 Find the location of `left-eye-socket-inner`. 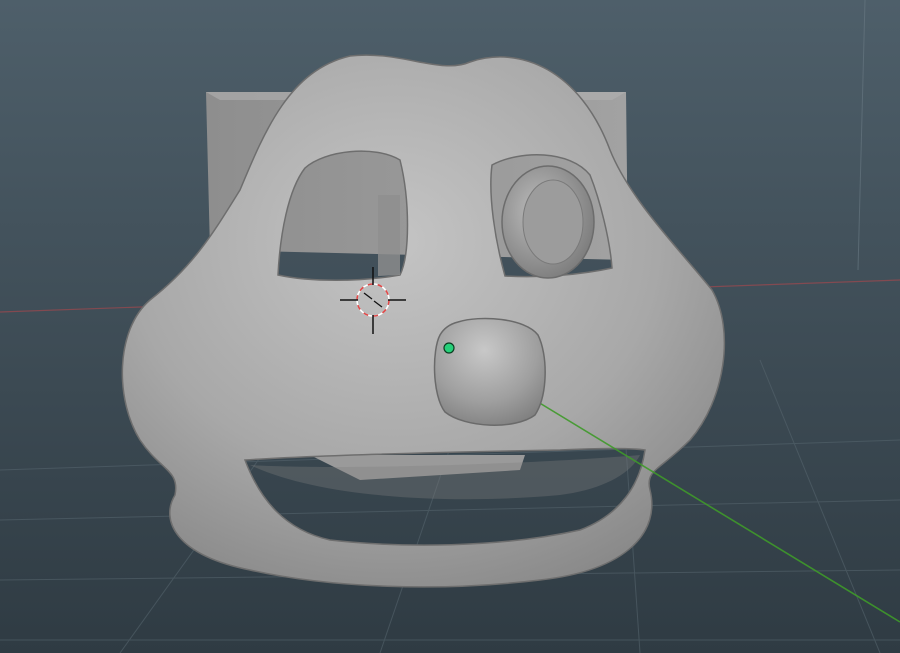

left-eye-socket-inner is located at coordinates (389, 235).